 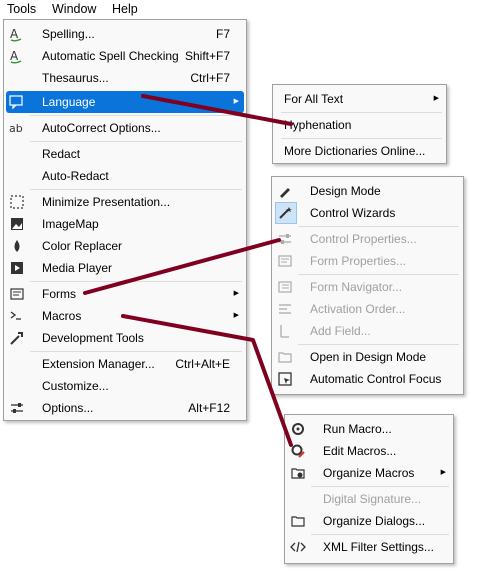 What do you see at coordinates (182, 266) in the screenshot?
I see `connector-forms` at bounding box center [182, 266].